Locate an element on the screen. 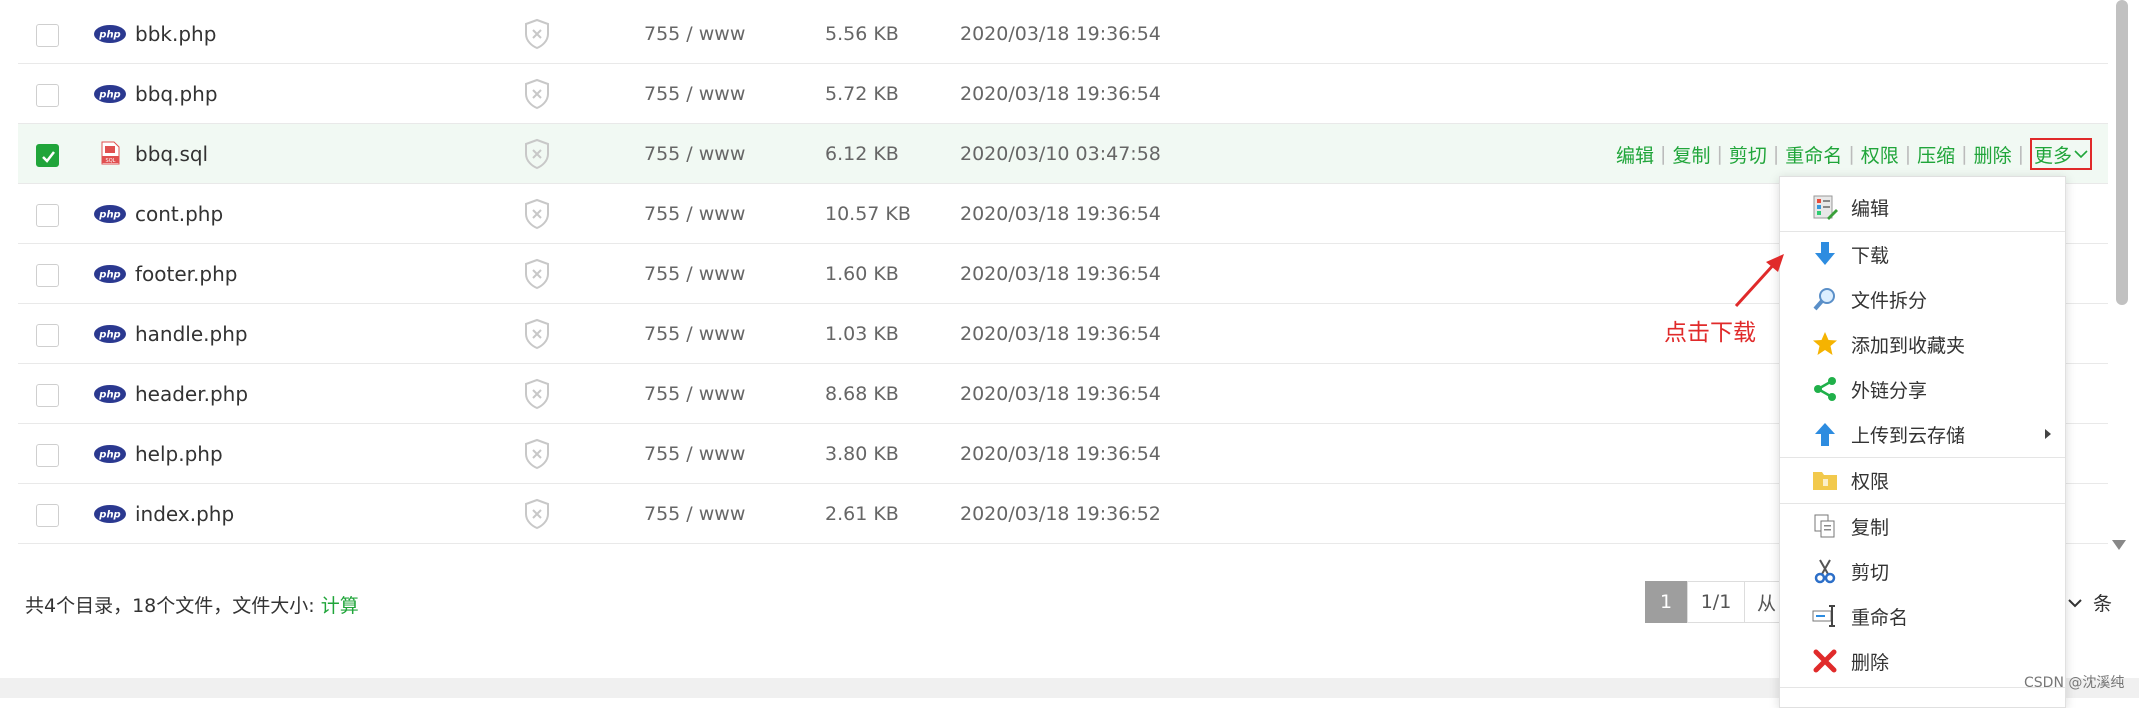 The width and height of the screenshot is (2139, 708). file-name: bbq.sql is located at coordinates (171, 154).